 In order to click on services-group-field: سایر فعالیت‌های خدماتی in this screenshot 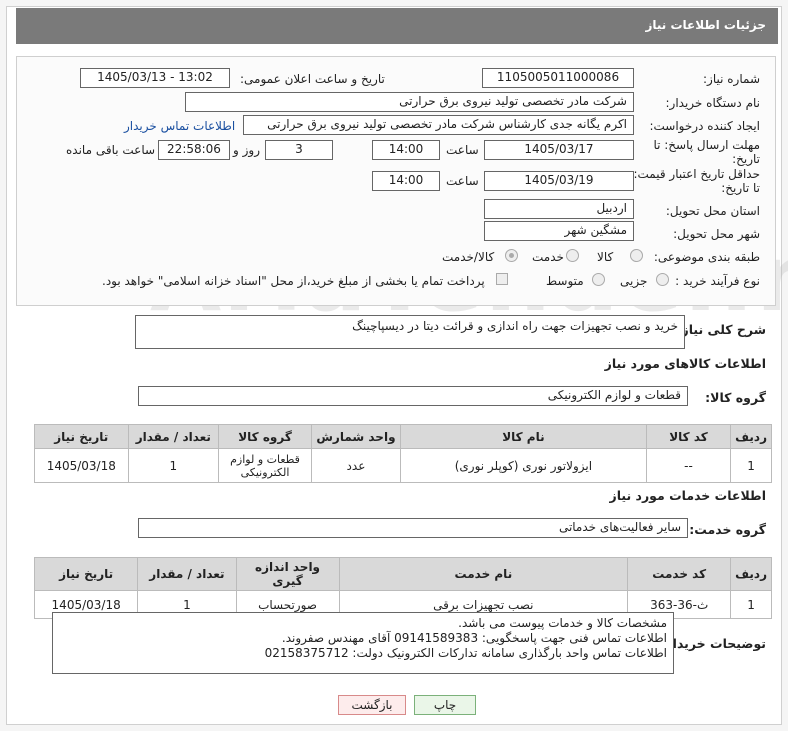, I will do `click(413, 528)`.